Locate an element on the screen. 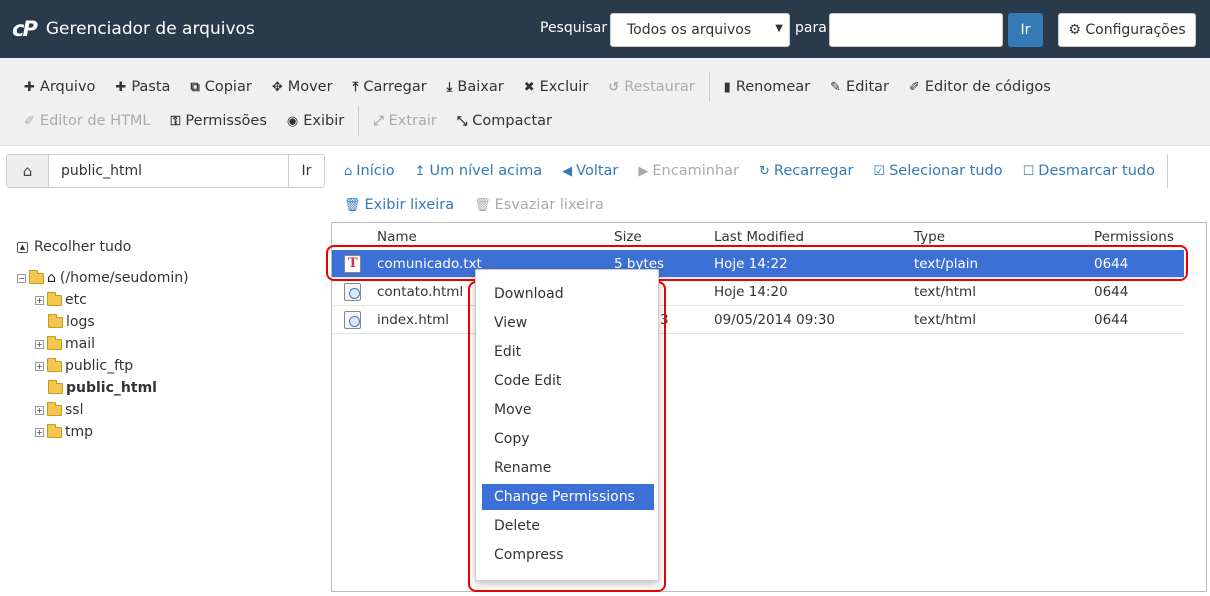 The width and height of the screenshot is (1210, 596). menu-item-code-edit: Code Edit is located at coordinates (568, 381).